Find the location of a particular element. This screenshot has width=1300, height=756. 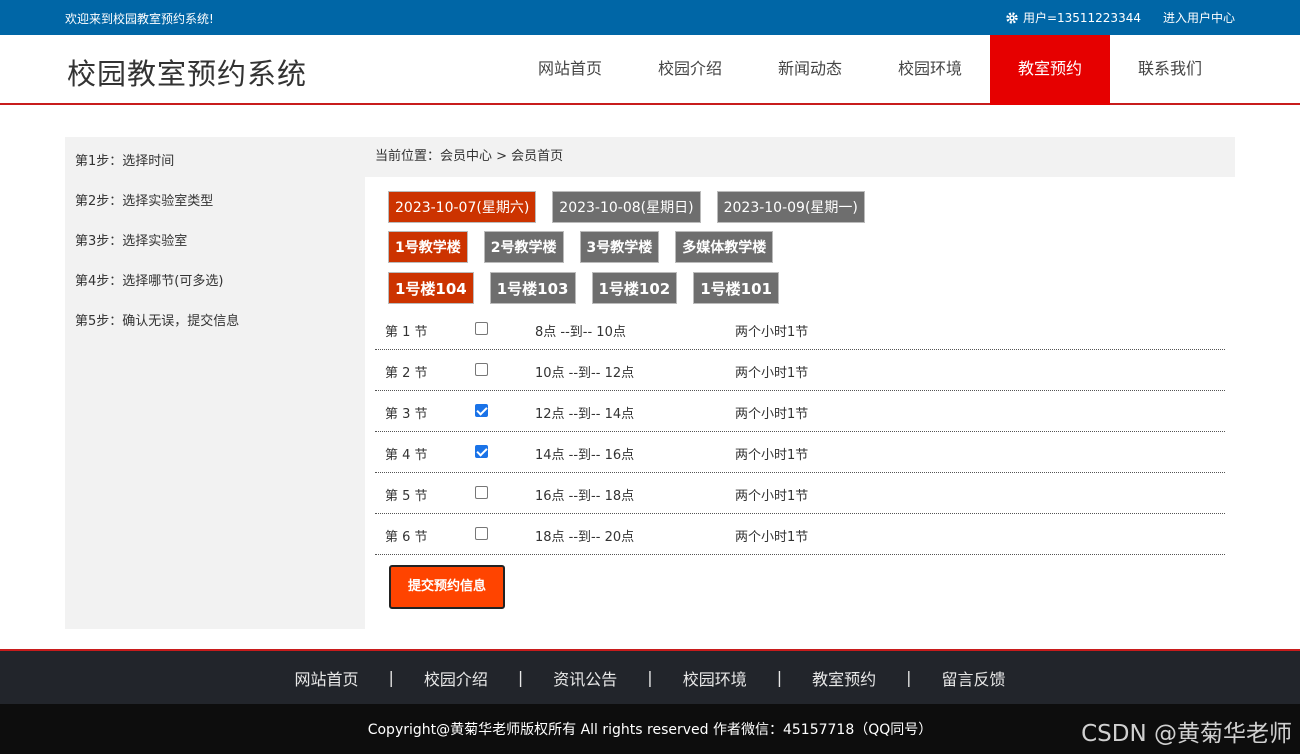

footer-link-booking: 教室预约 is located at coordinates (844, 678).